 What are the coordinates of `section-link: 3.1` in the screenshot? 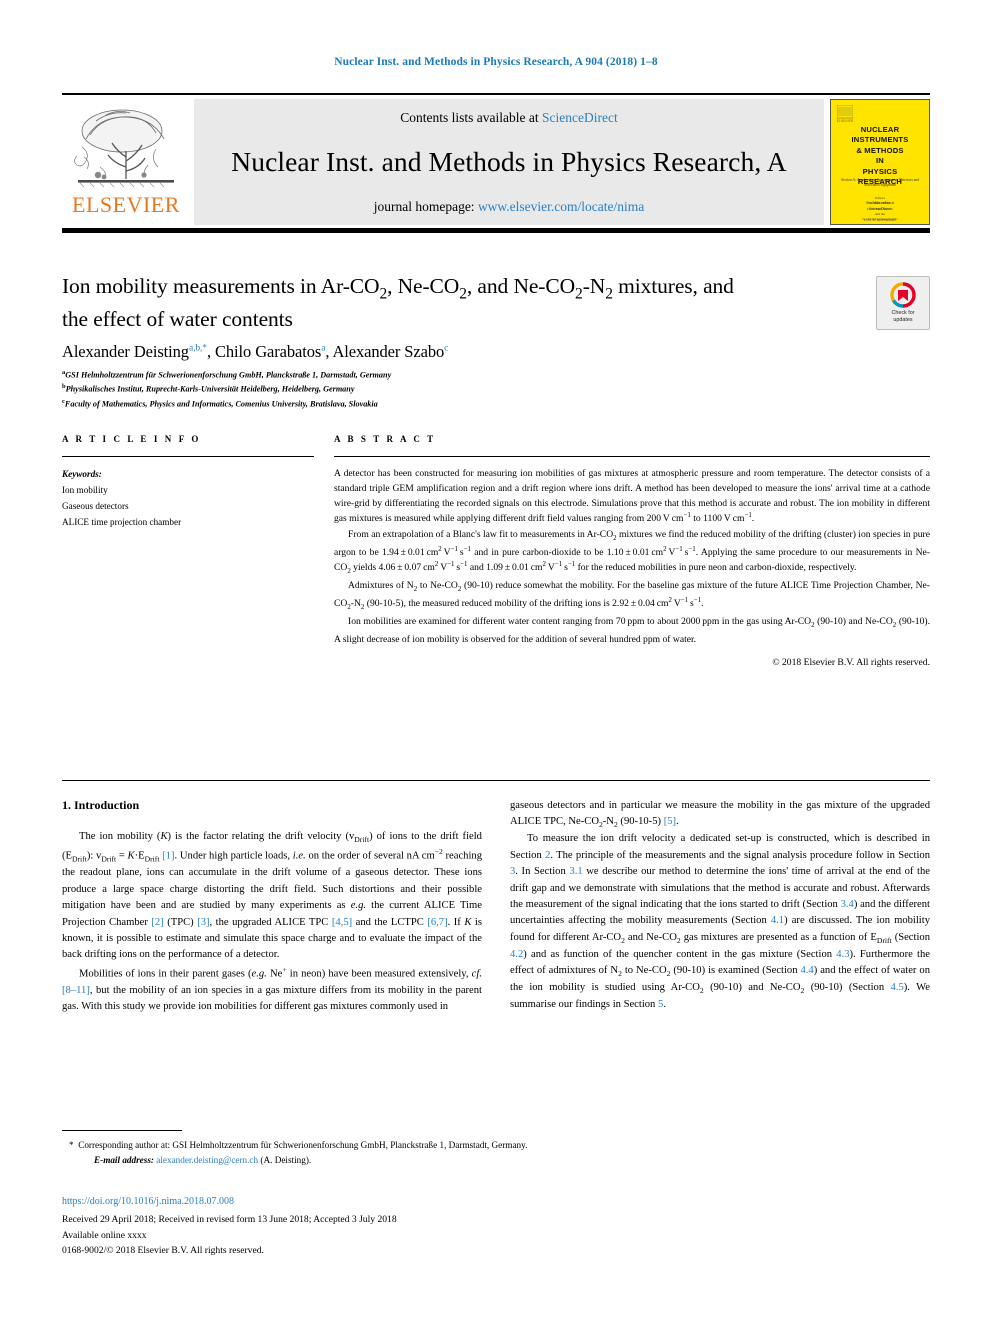 It's located at (575, 871).